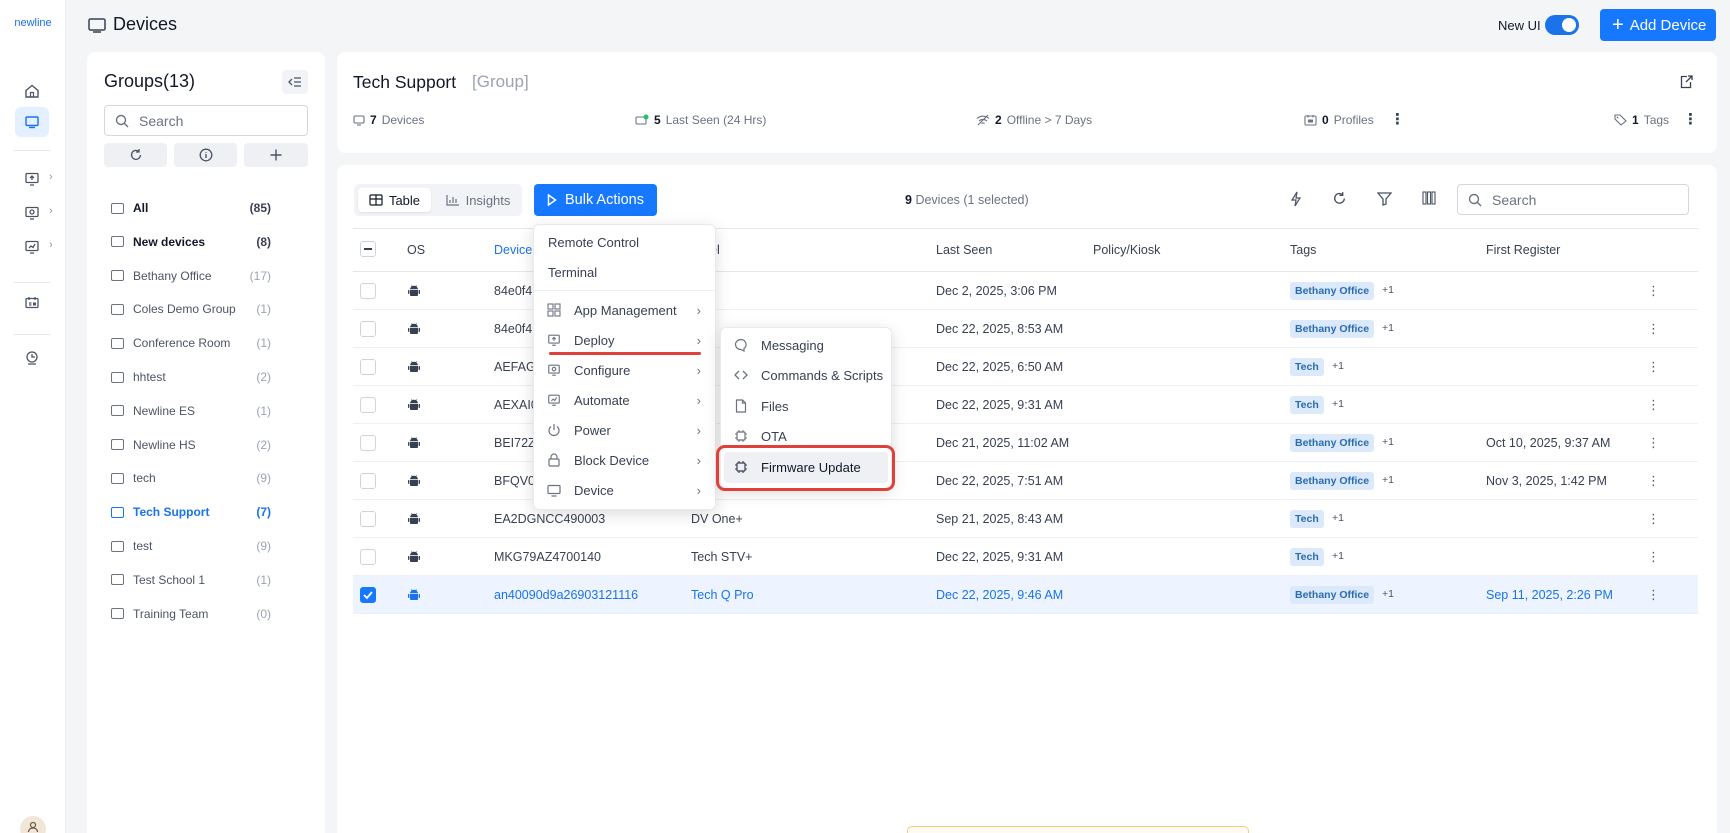 The width and height of the screenshot is (1730, 833). Describe the element at coordinates (1686, 82) in the screenshot. I see `export-icon` at that location.